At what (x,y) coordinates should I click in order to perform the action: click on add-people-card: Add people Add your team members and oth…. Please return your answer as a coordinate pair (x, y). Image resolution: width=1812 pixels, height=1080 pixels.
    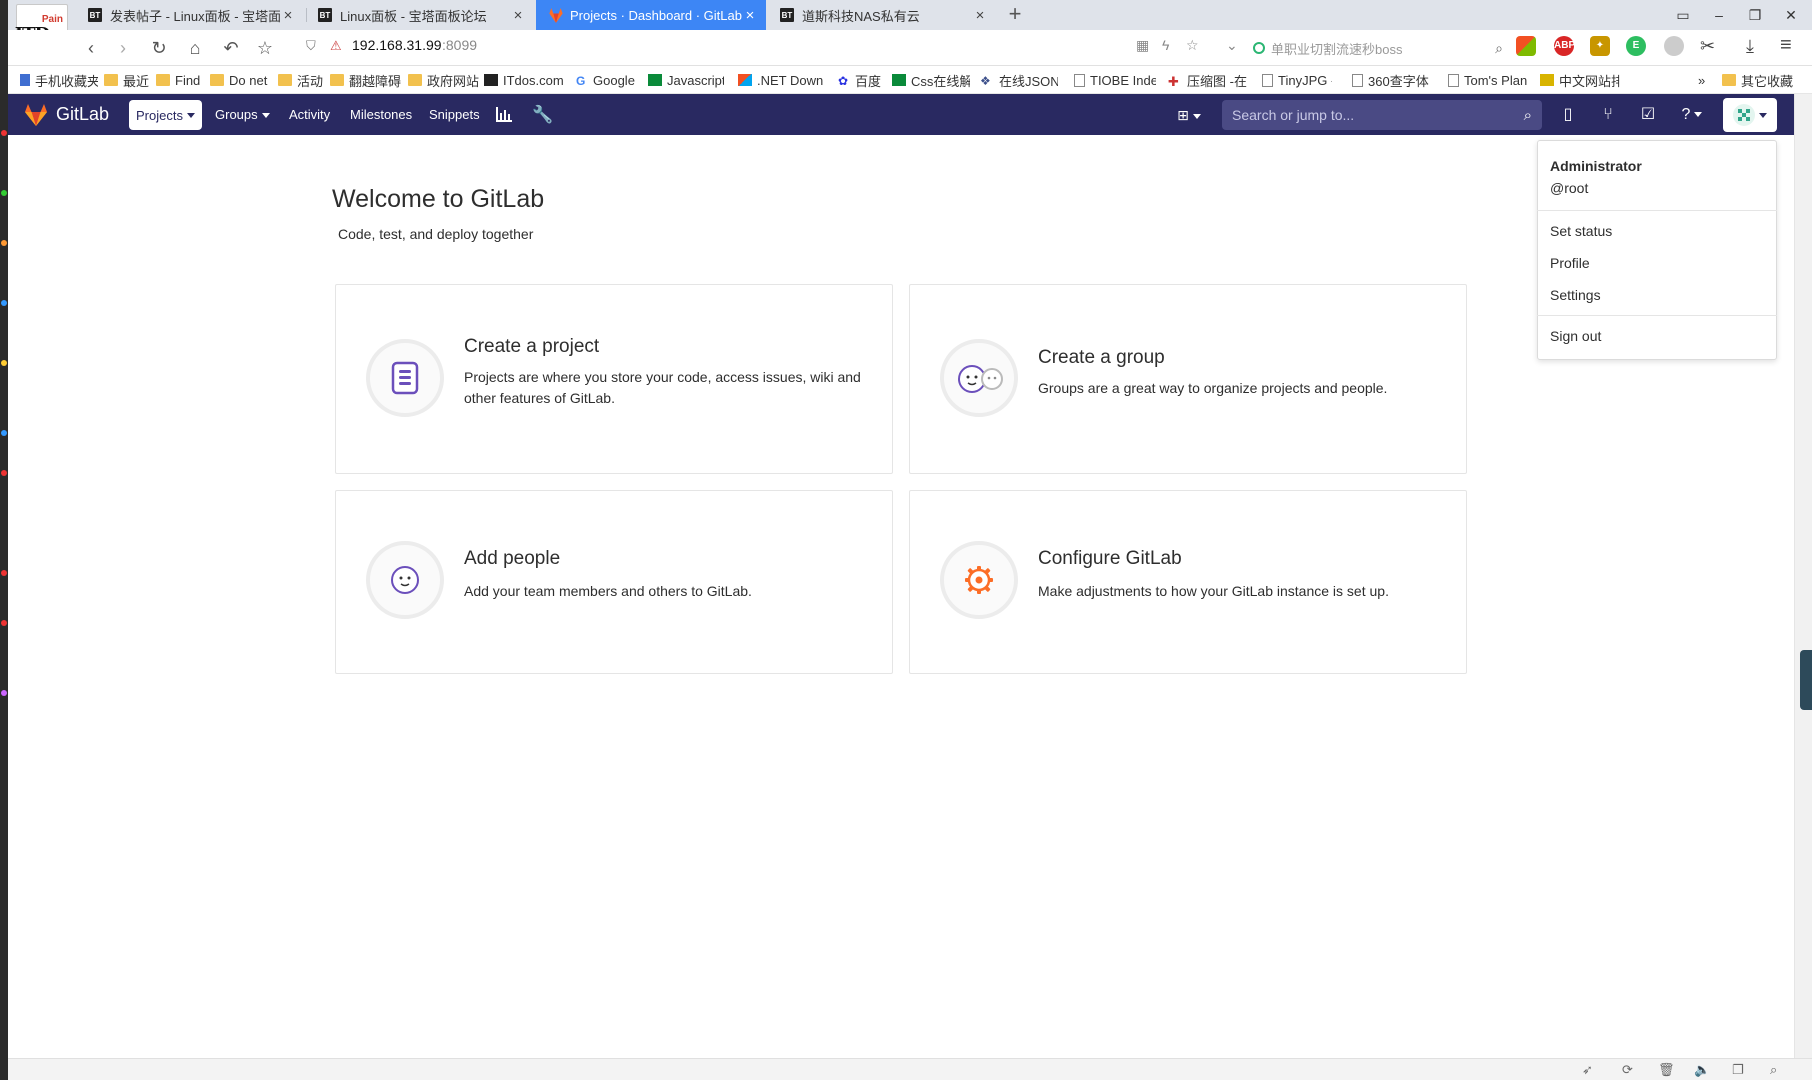
    Looking at the image, I should click on (614, 582).